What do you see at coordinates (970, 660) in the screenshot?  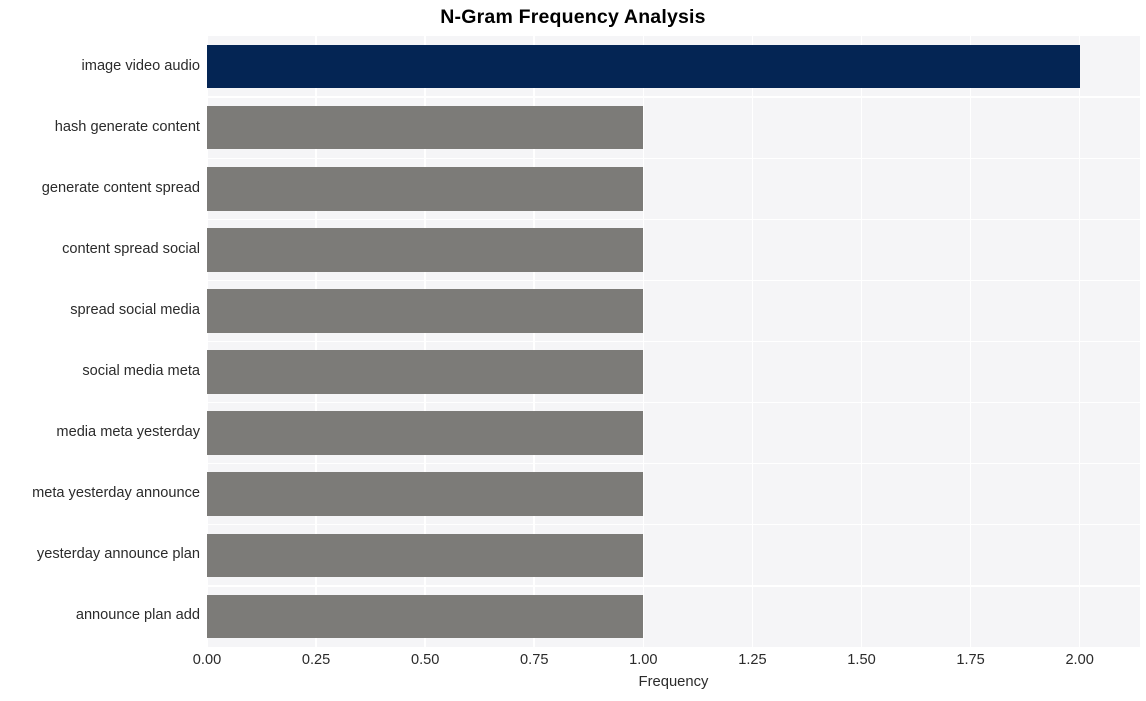 I see `x-axis-tick-label: 1.75` at bounding box center [970, 660].